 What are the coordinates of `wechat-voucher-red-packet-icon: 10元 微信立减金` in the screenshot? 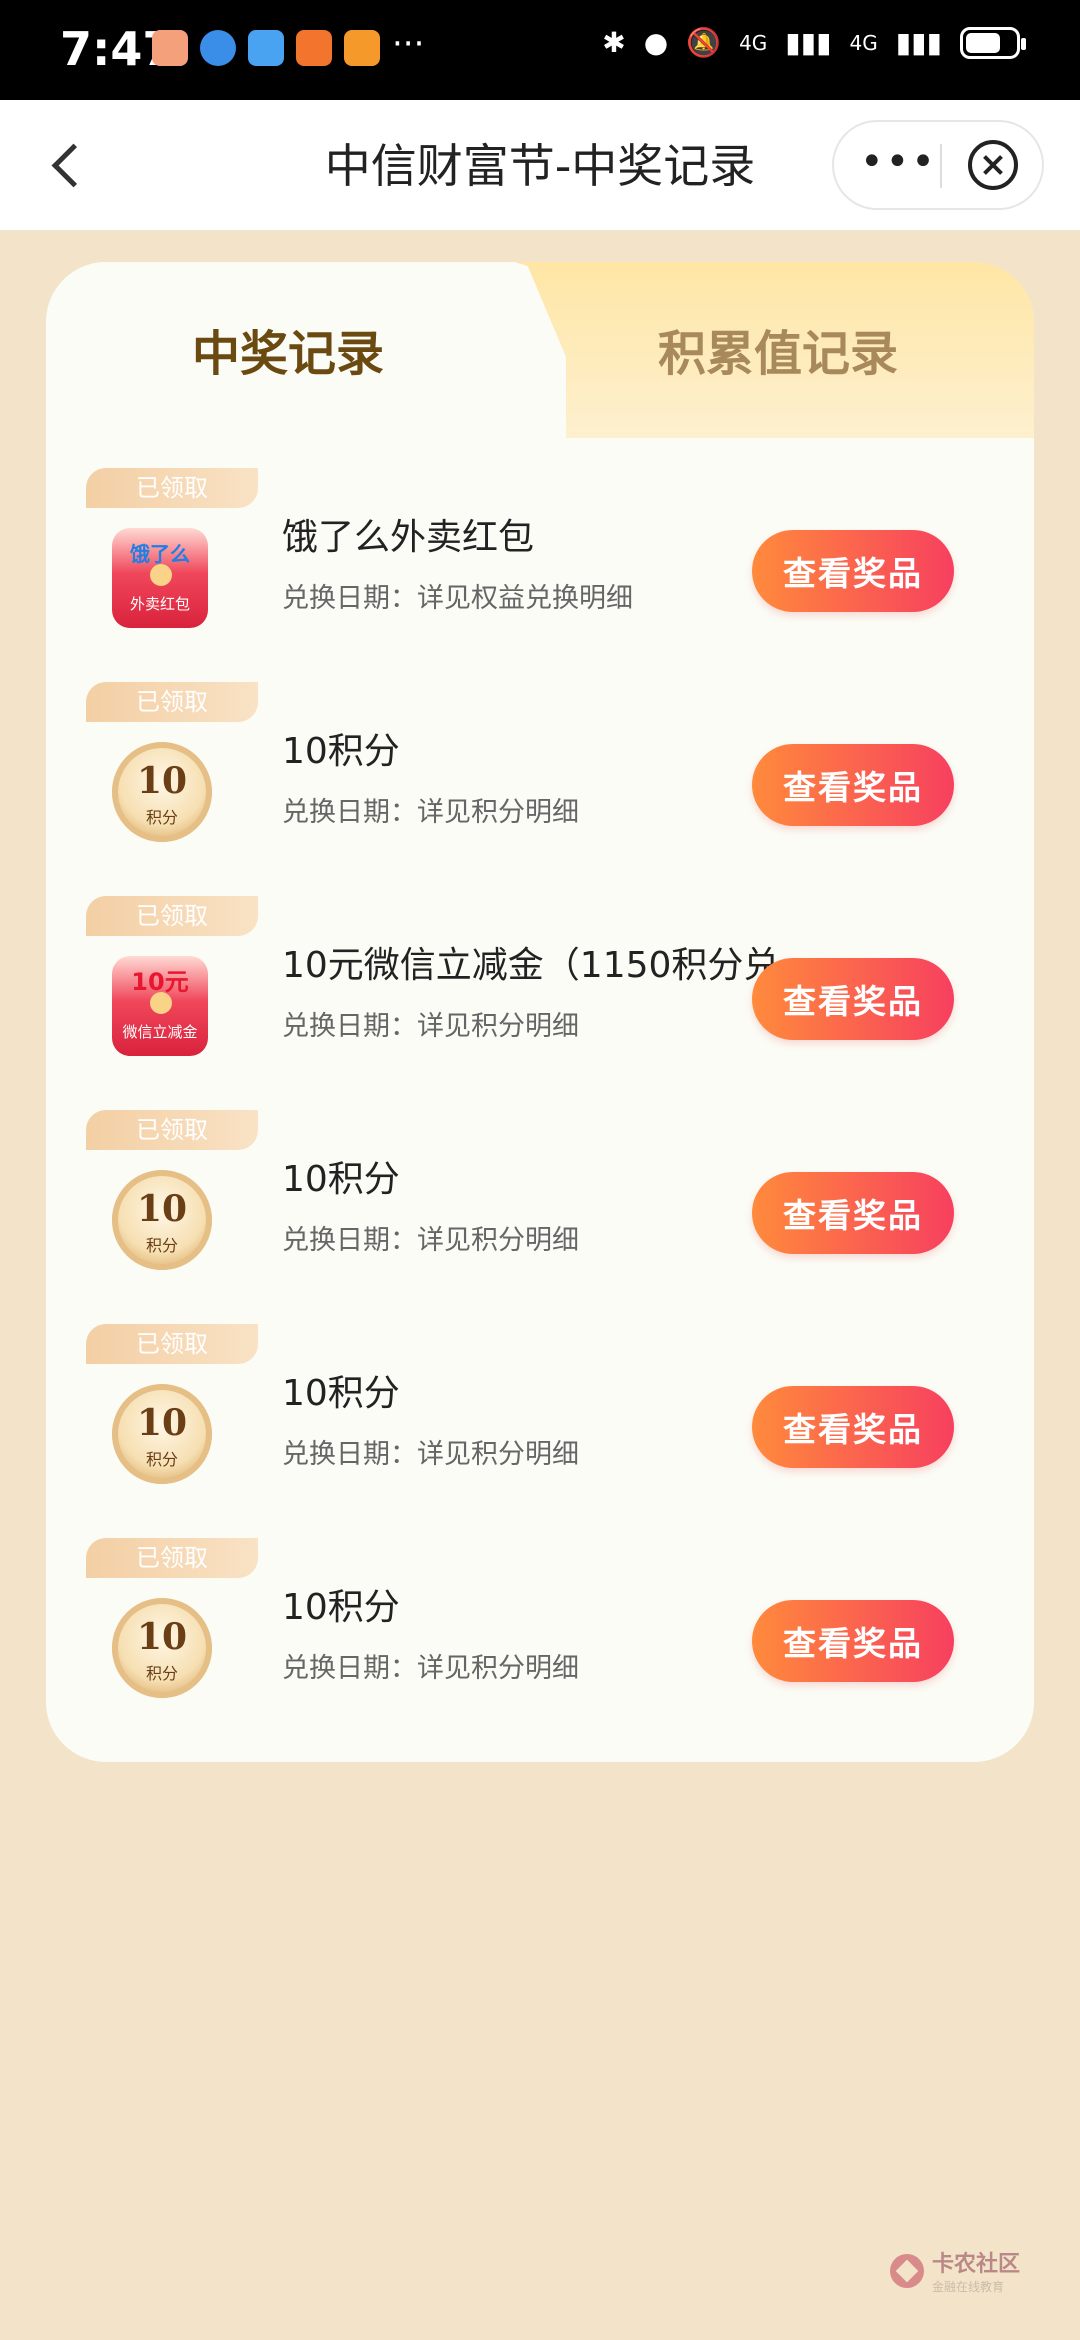 It's located at (160, 1006).